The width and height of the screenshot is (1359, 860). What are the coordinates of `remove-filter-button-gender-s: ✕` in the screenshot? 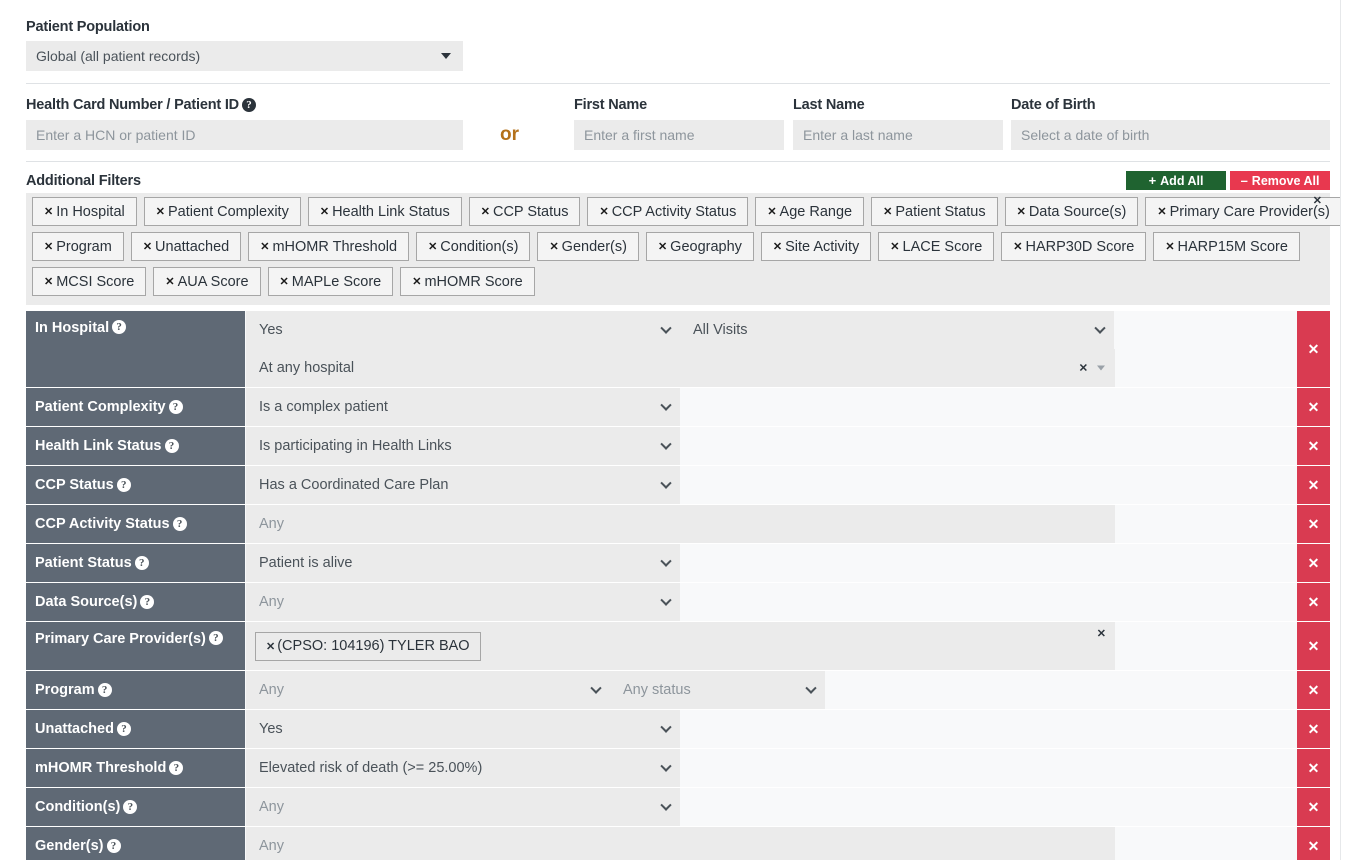 It's located at (1313, 843).